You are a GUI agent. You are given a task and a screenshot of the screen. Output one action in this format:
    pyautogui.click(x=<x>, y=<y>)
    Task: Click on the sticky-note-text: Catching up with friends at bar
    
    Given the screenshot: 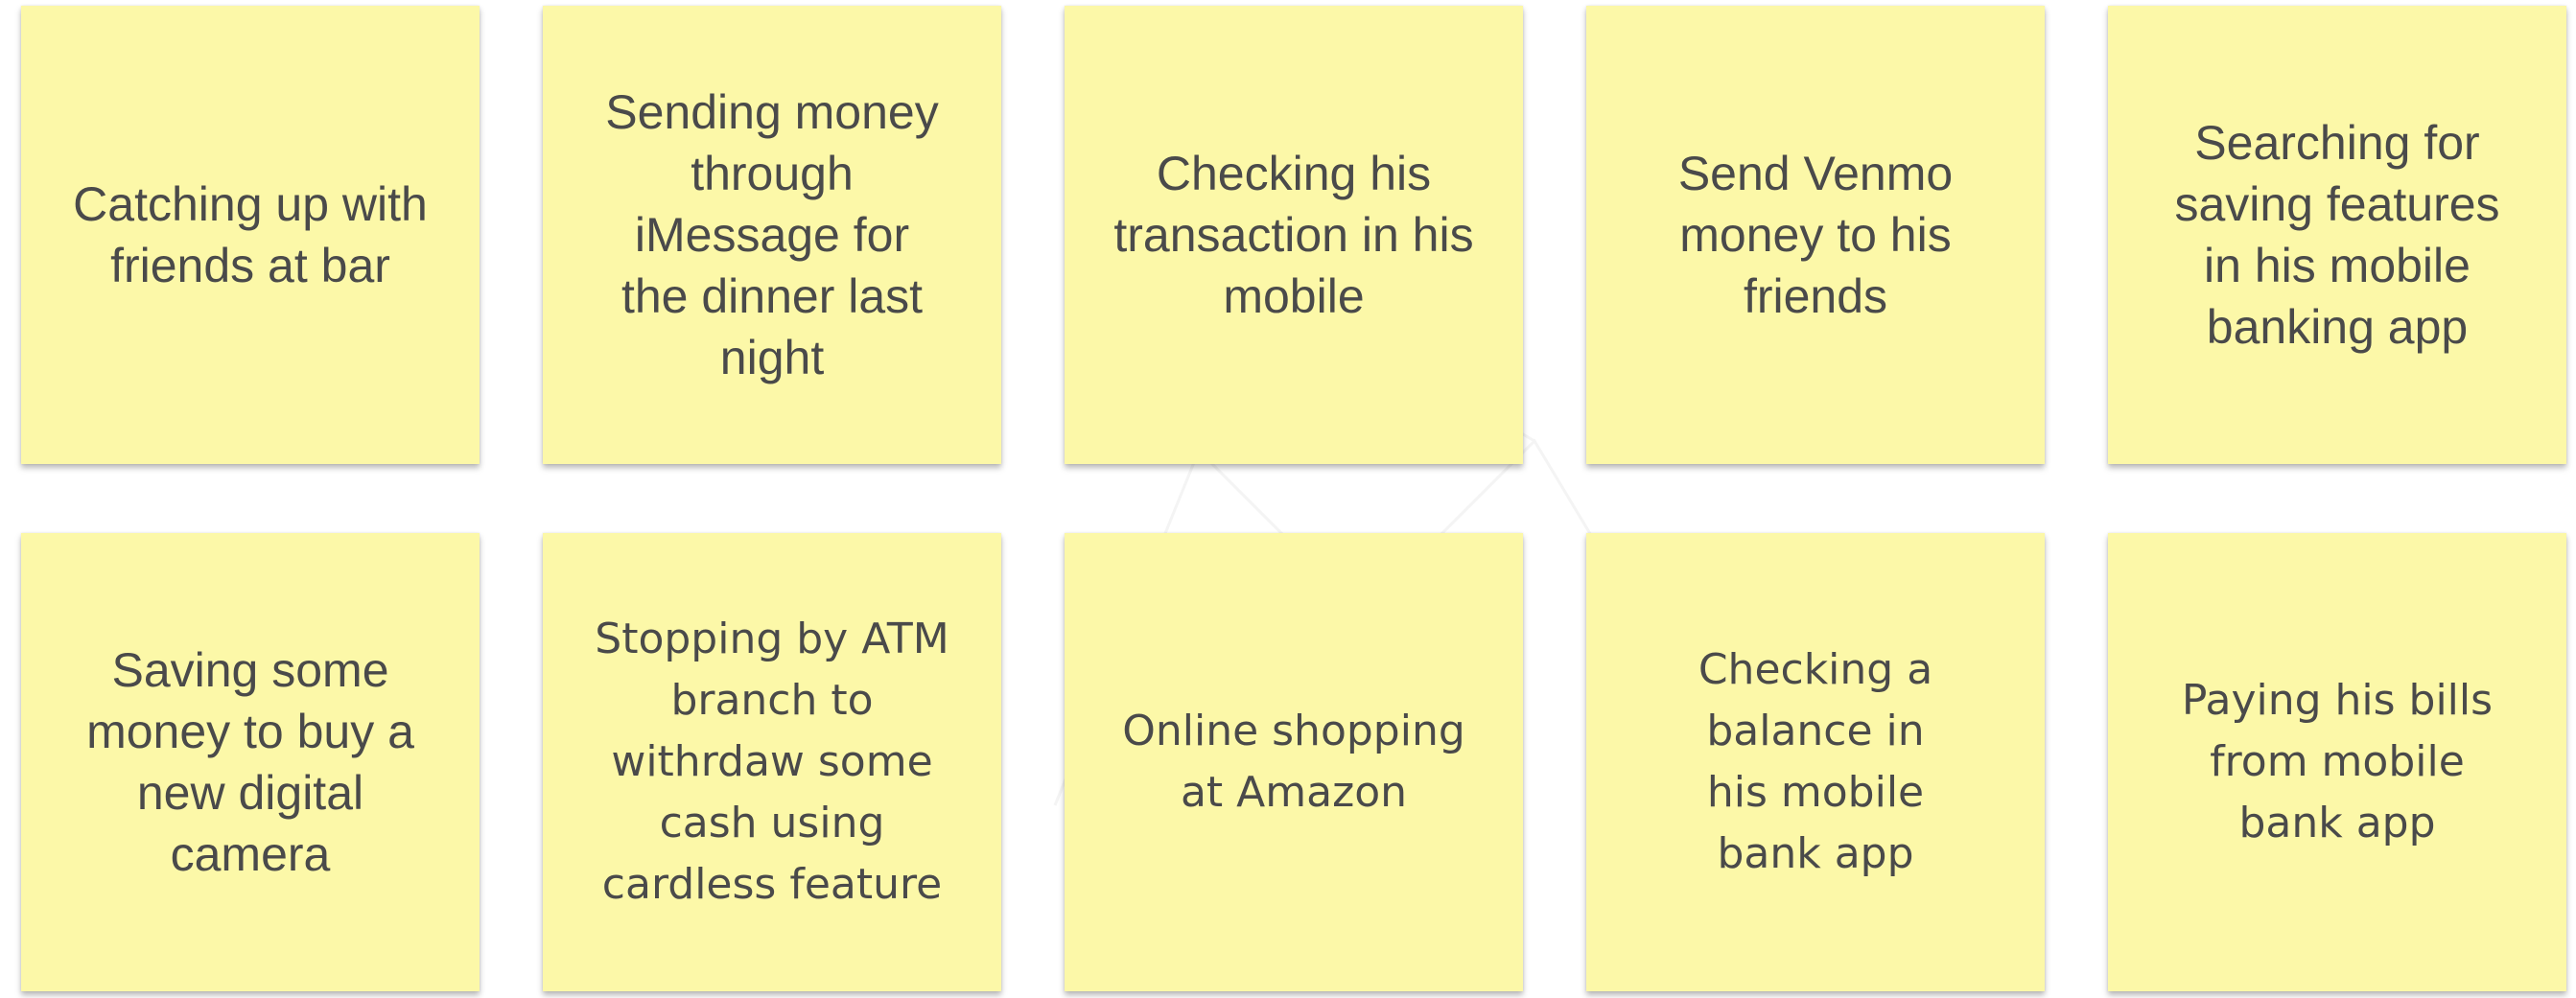 What is the action you would take?
    pyautogui.click(x=250, y=234)
    